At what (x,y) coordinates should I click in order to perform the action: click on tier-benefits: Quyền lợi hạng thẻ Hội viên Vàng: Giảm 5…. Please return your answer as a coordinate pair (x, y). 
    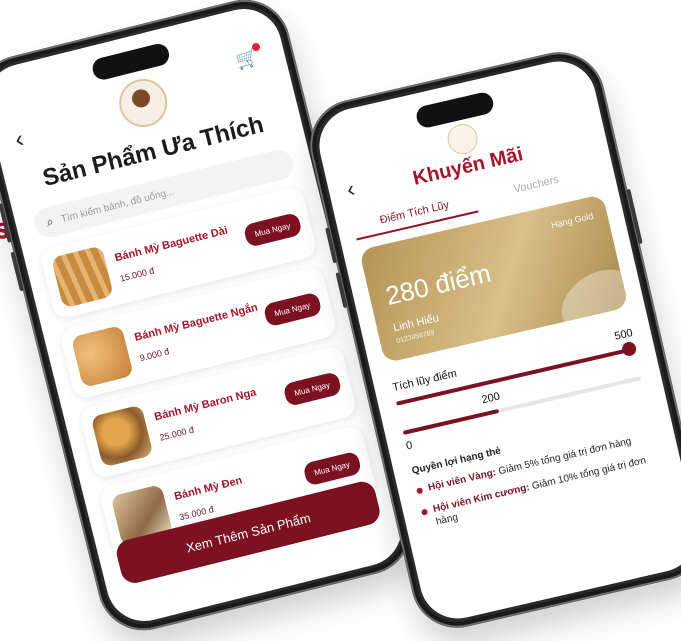
    Looking at the image, I should click on (541, 475).